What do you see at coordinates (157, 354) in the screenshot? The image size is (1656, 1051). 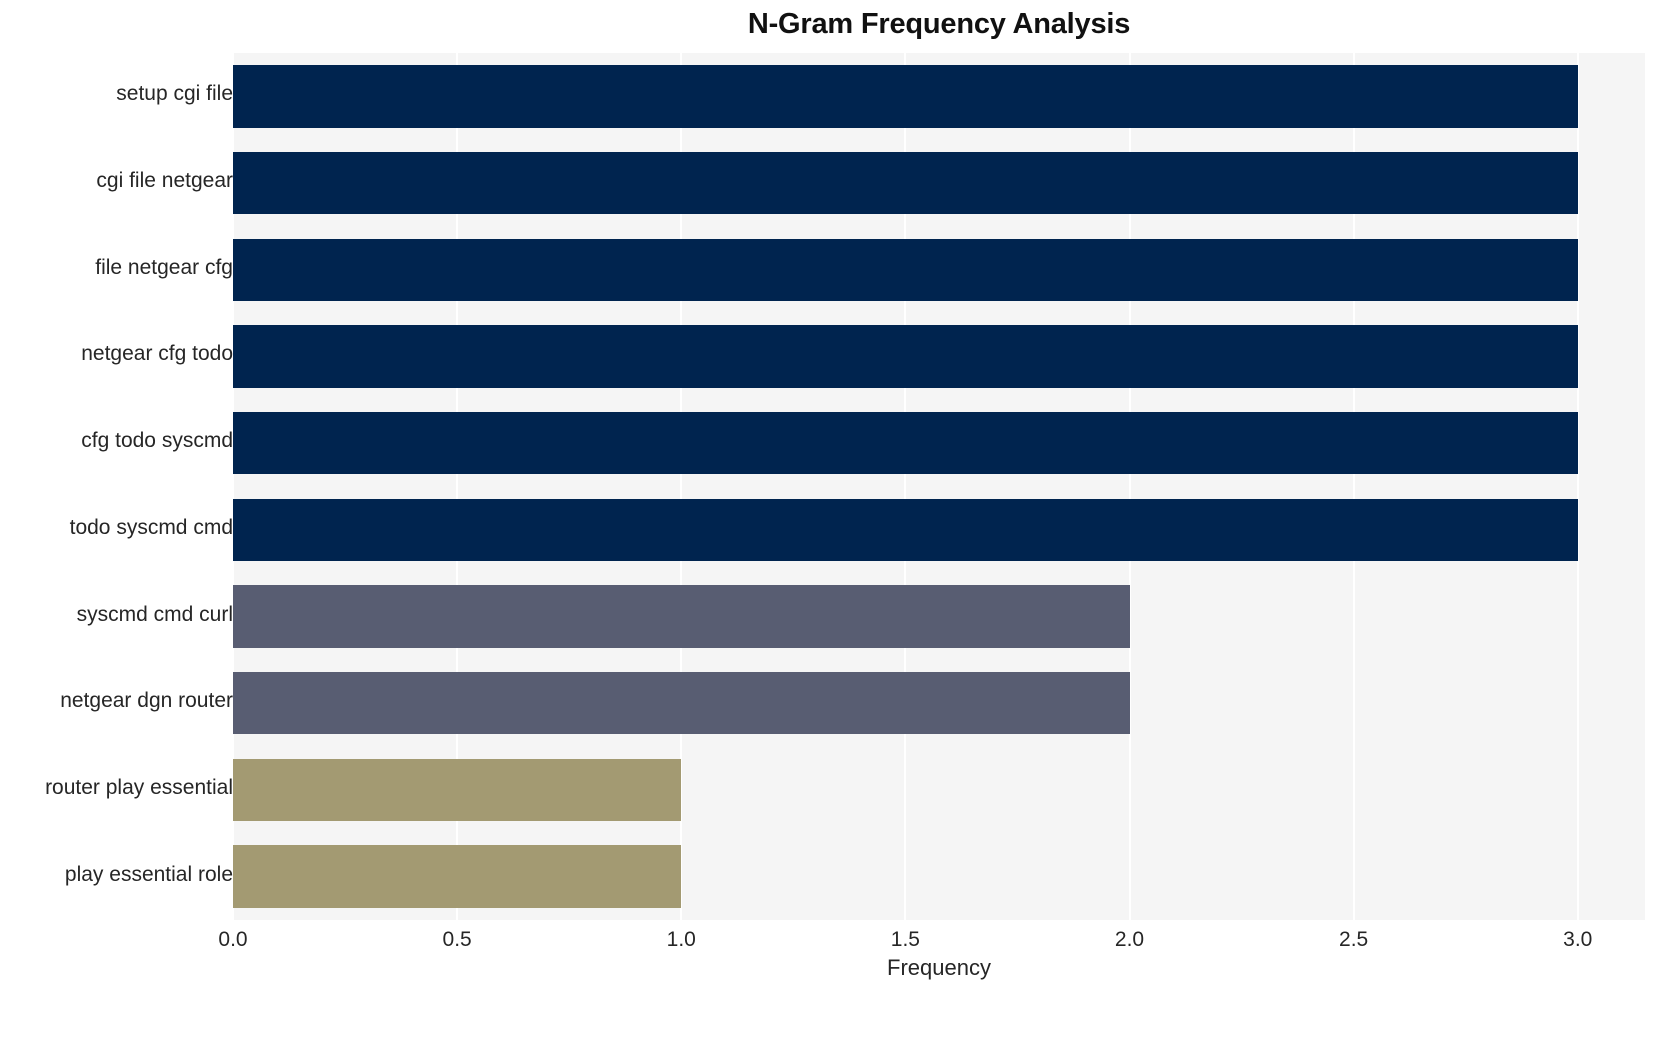 I see `y-tick-label: netgear cfg todo` at bounding box center [157, 354].